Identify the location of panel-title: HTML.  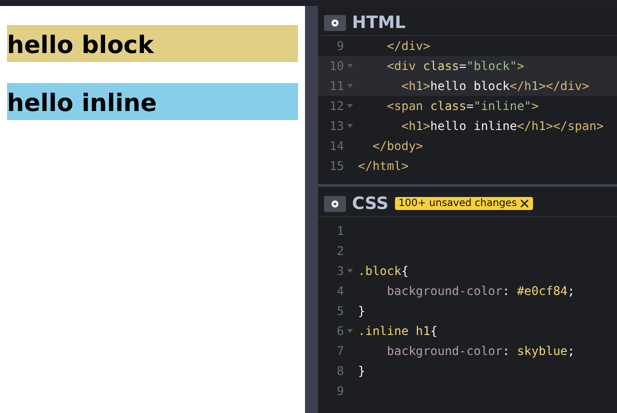
(379, 22).